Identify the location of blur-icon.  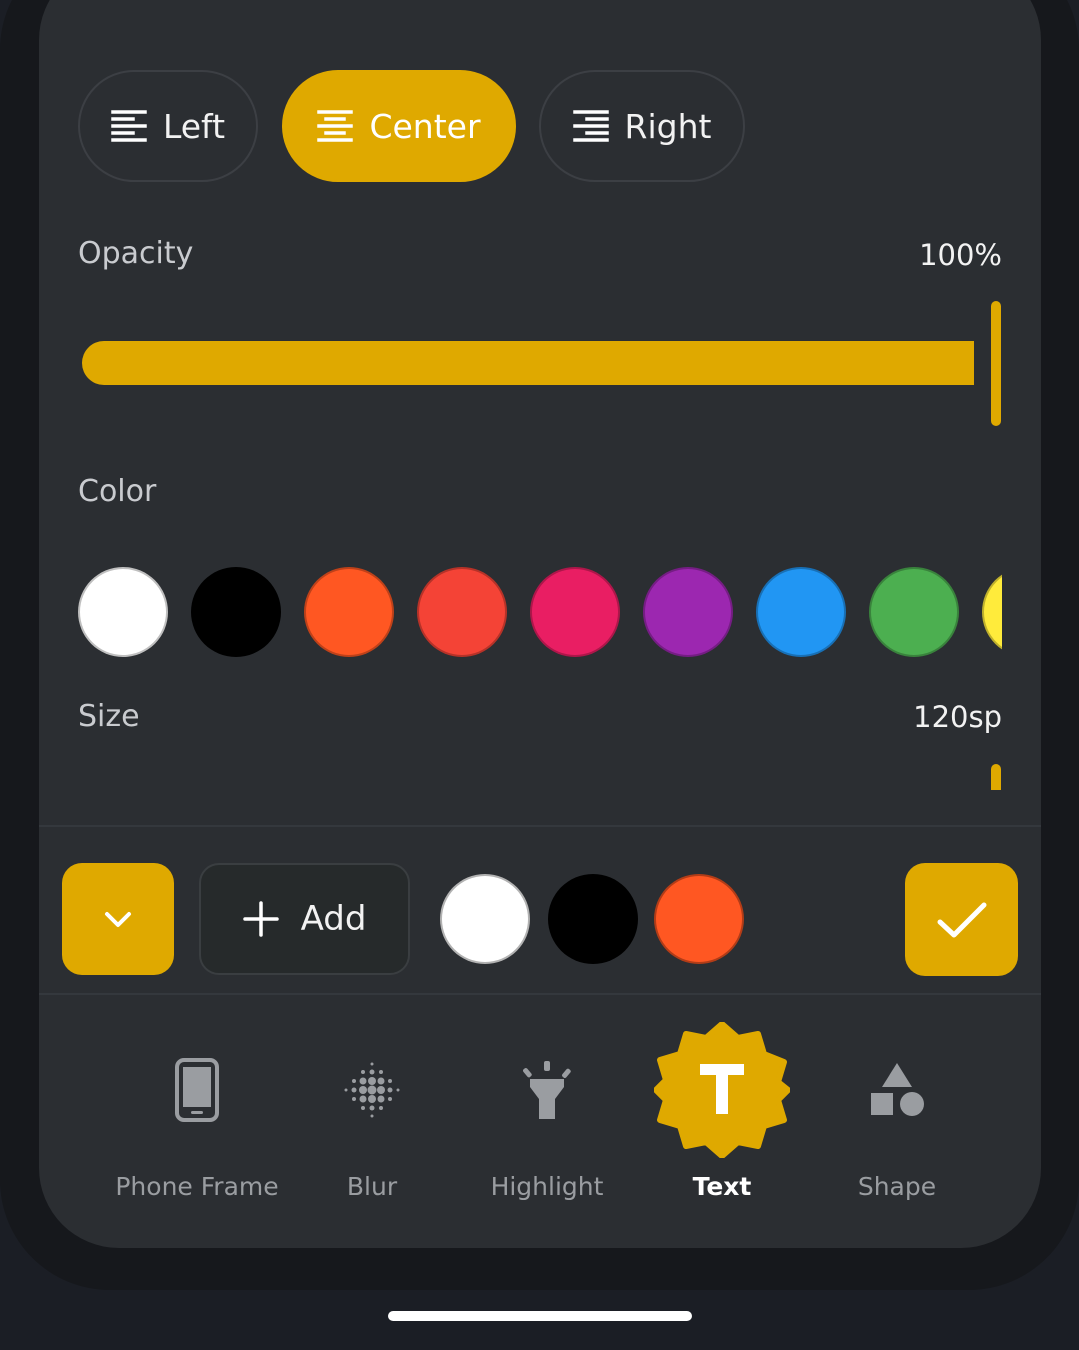
(372, 1090).